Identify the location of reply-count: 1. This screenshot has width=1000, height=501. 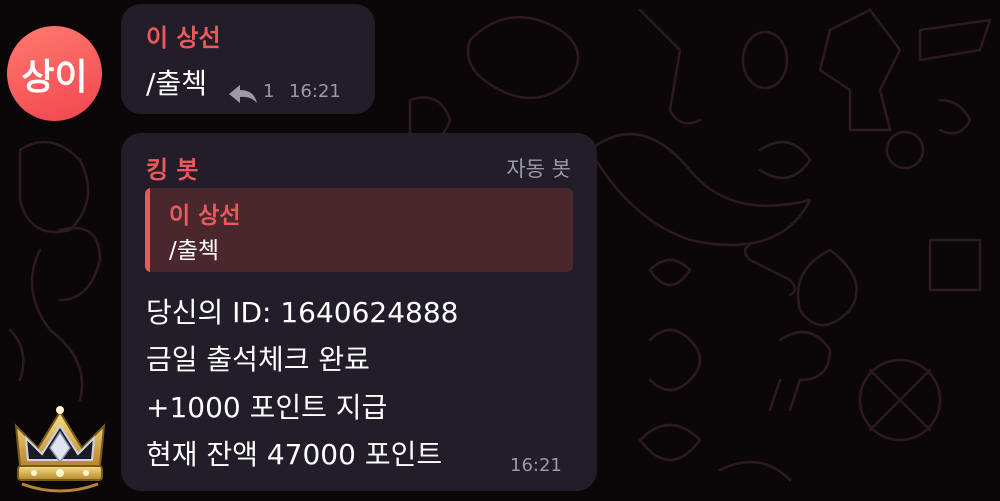
(268, 91).